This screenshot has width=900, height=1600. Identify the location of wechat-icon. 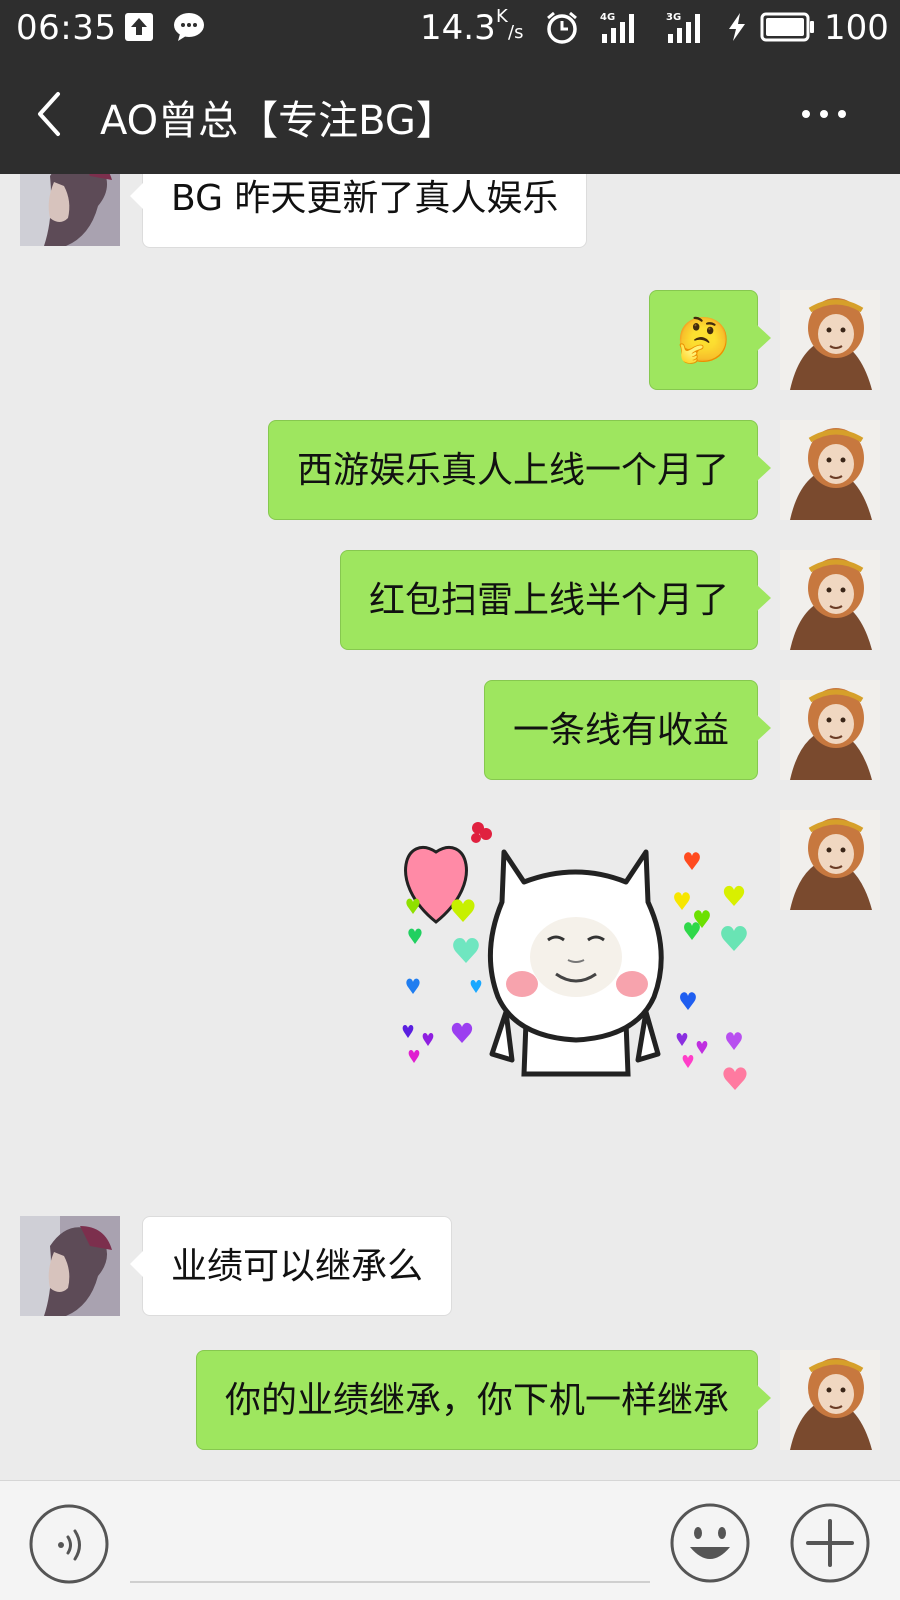
(189, 27).